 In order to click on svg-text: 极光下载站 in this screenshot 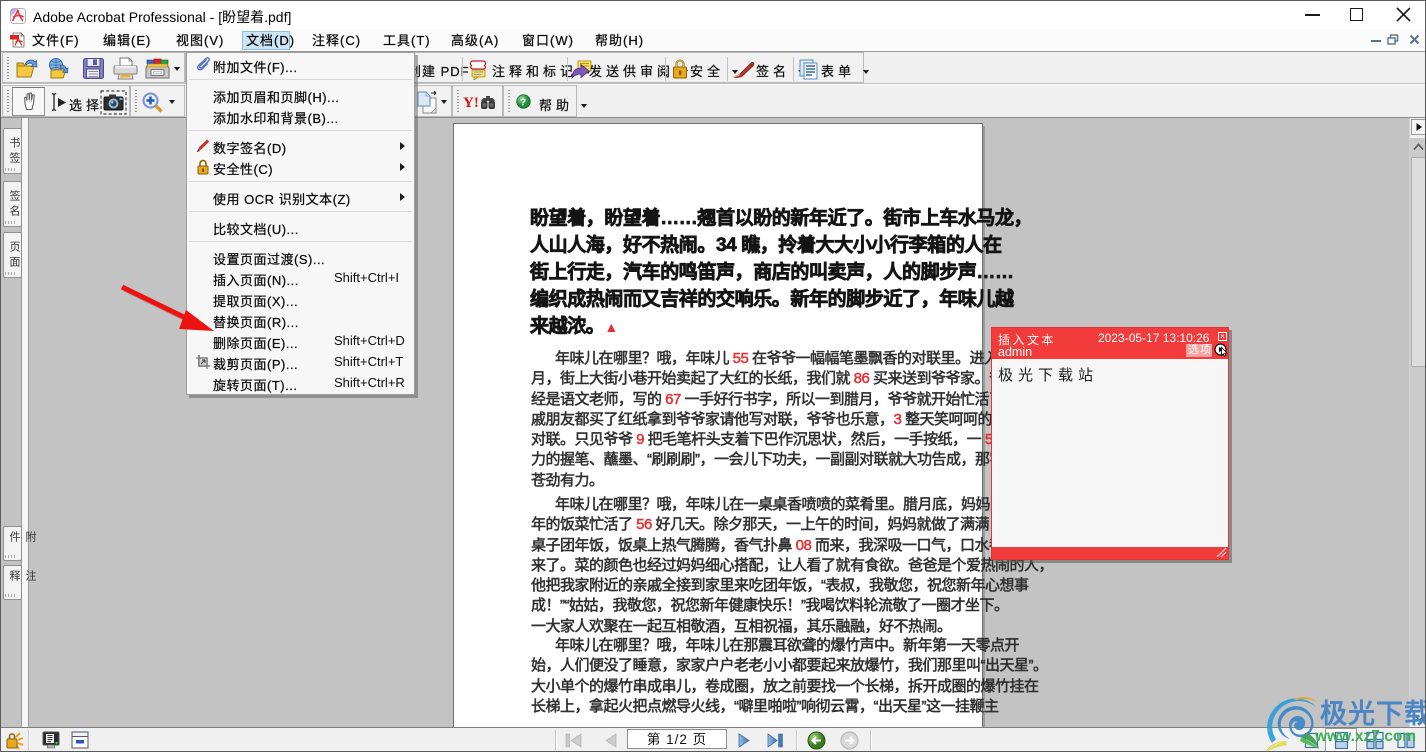, I will do `click(1373, 714)`.